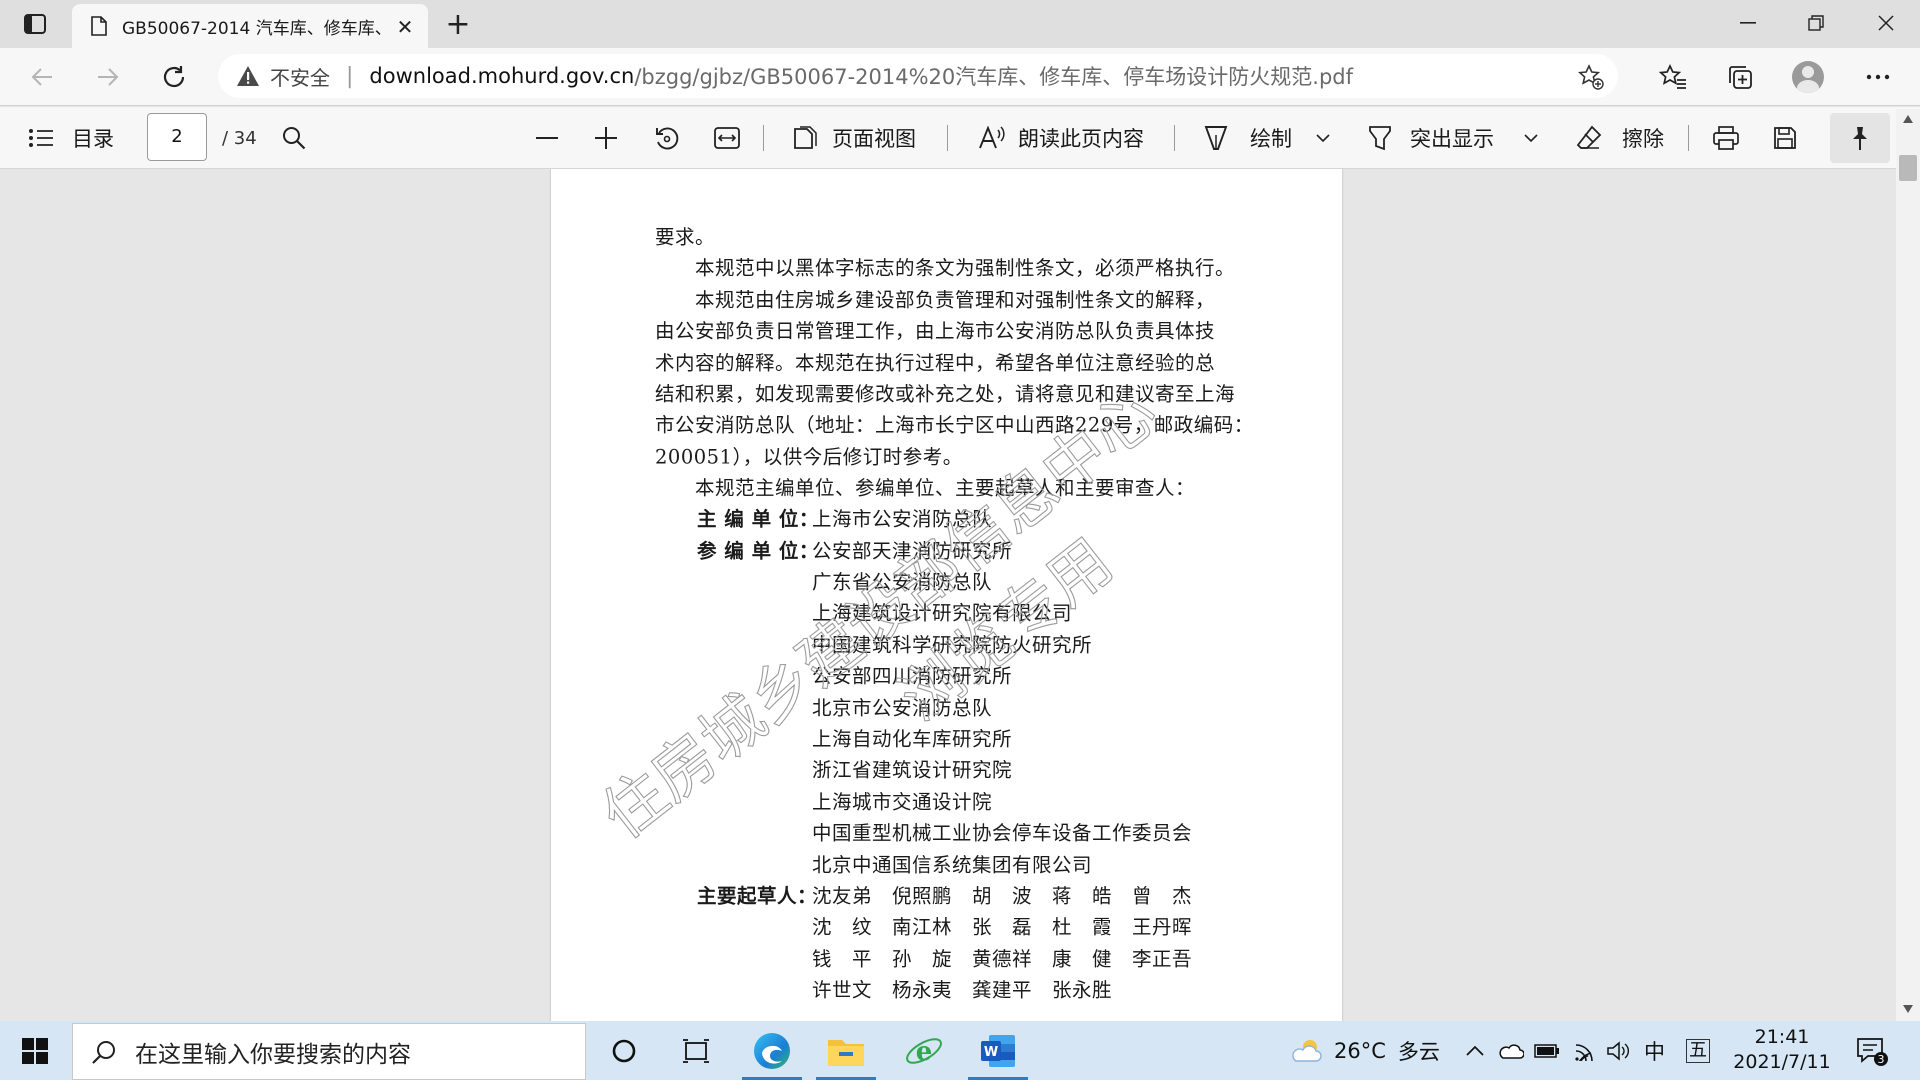 This screenshot has height=1080, width=1920. What do you see at coordinates (71, 138) in the screenshot?
I see `toc-button: 目录` at bounding box center [71, 138].